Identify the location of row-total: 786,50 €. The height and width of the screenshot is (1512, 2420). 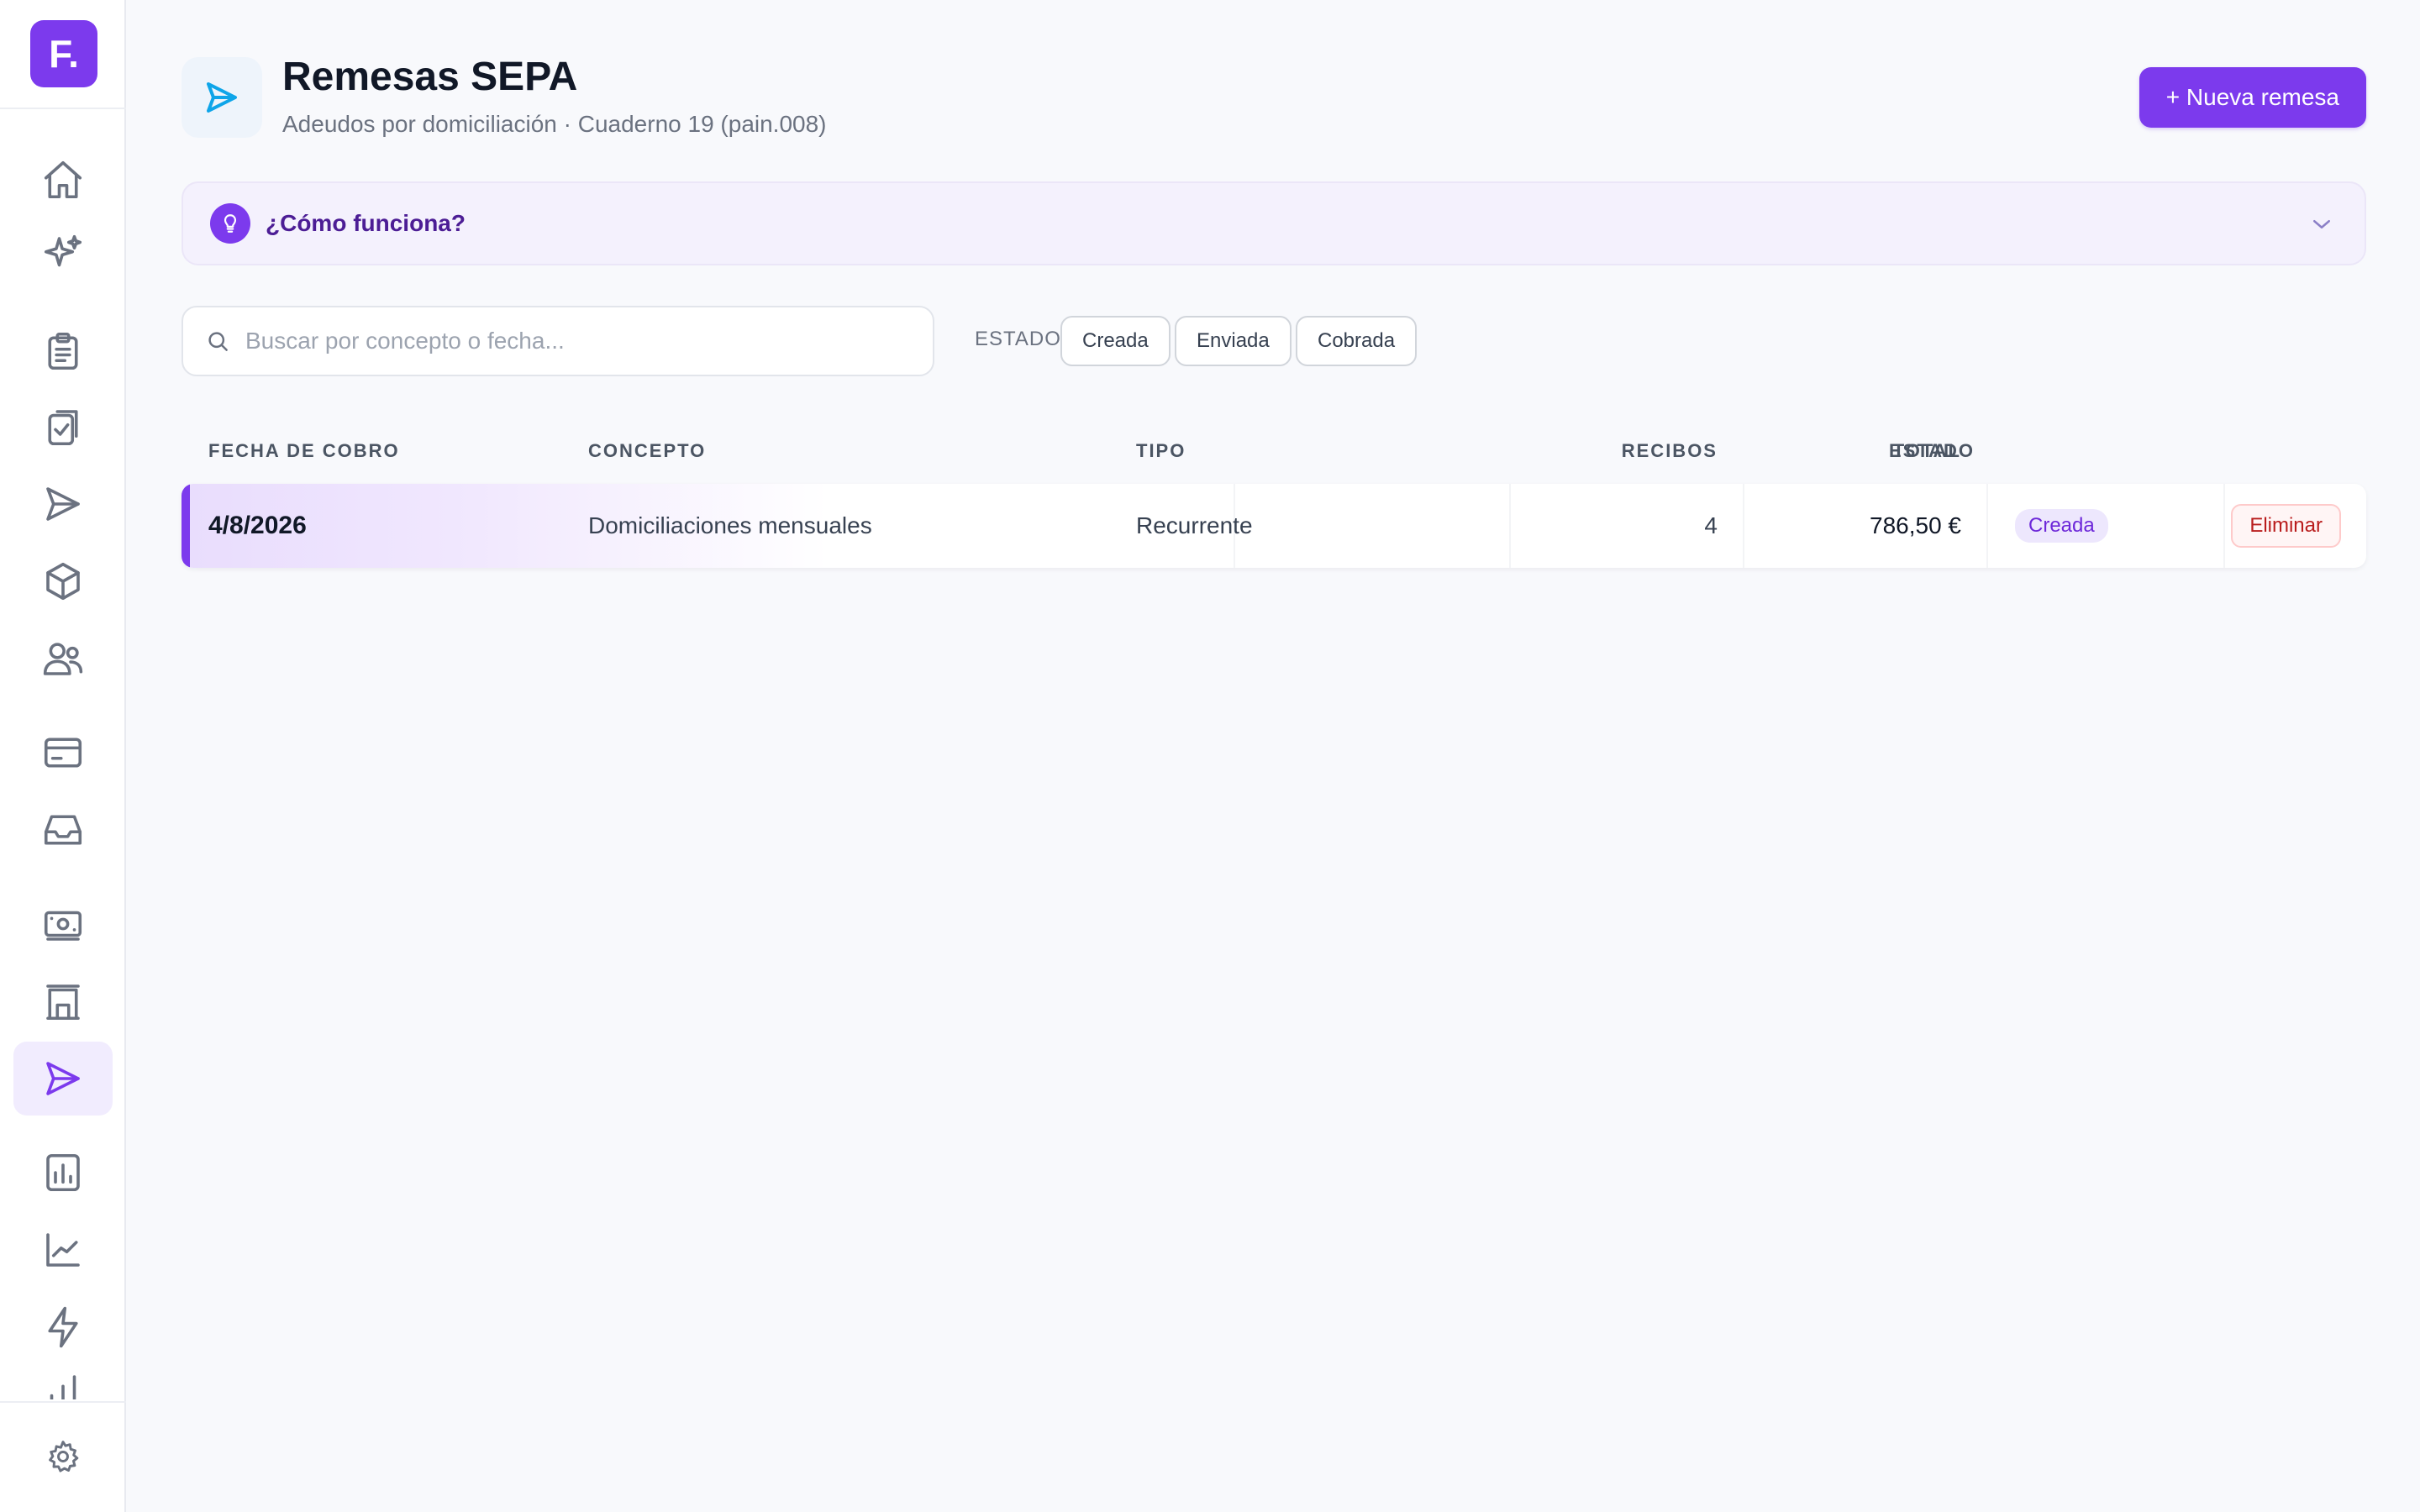
(1916, 525).